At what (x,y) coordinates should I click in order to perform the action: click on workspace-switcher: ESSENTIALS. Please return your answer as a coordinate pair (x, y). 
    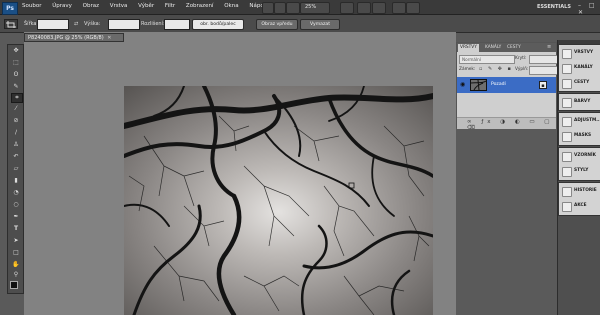
    Looking at the image, I should click on (554, 7).